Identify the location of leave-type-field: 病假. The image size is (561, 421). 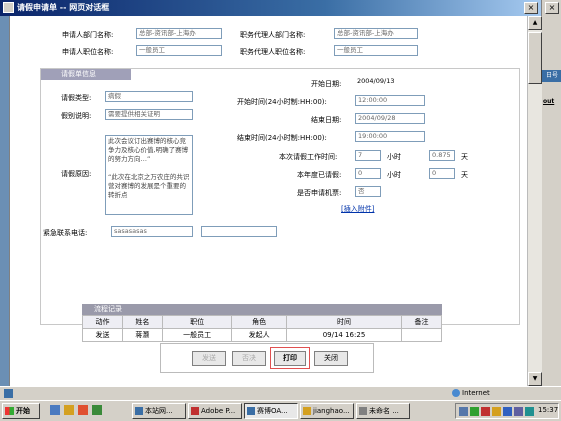
(149, 96).